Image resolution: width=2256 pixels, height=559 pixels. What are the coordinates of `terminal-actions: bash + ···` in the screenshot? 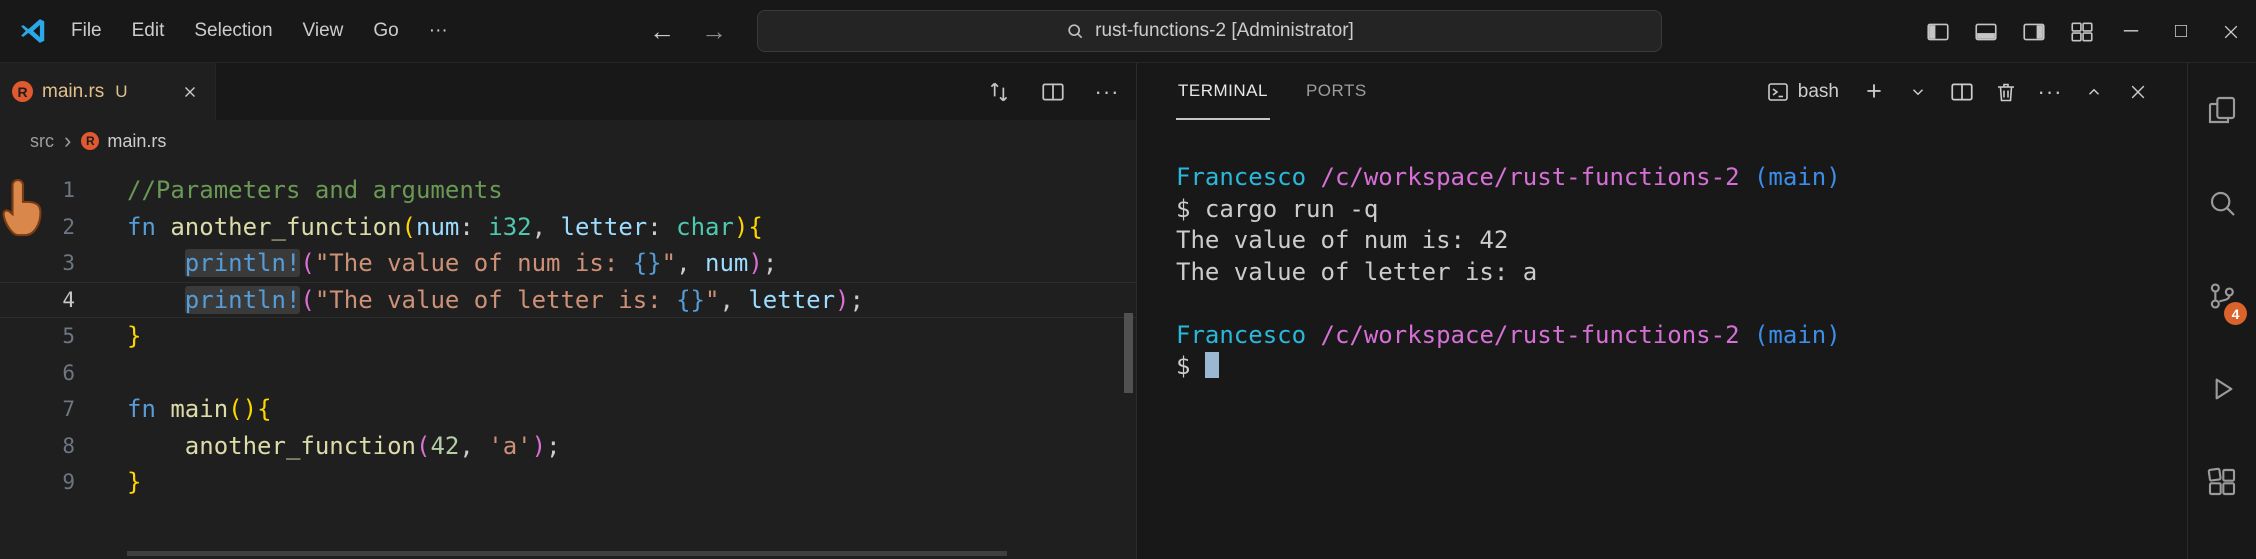 It's located at (1959, 91).